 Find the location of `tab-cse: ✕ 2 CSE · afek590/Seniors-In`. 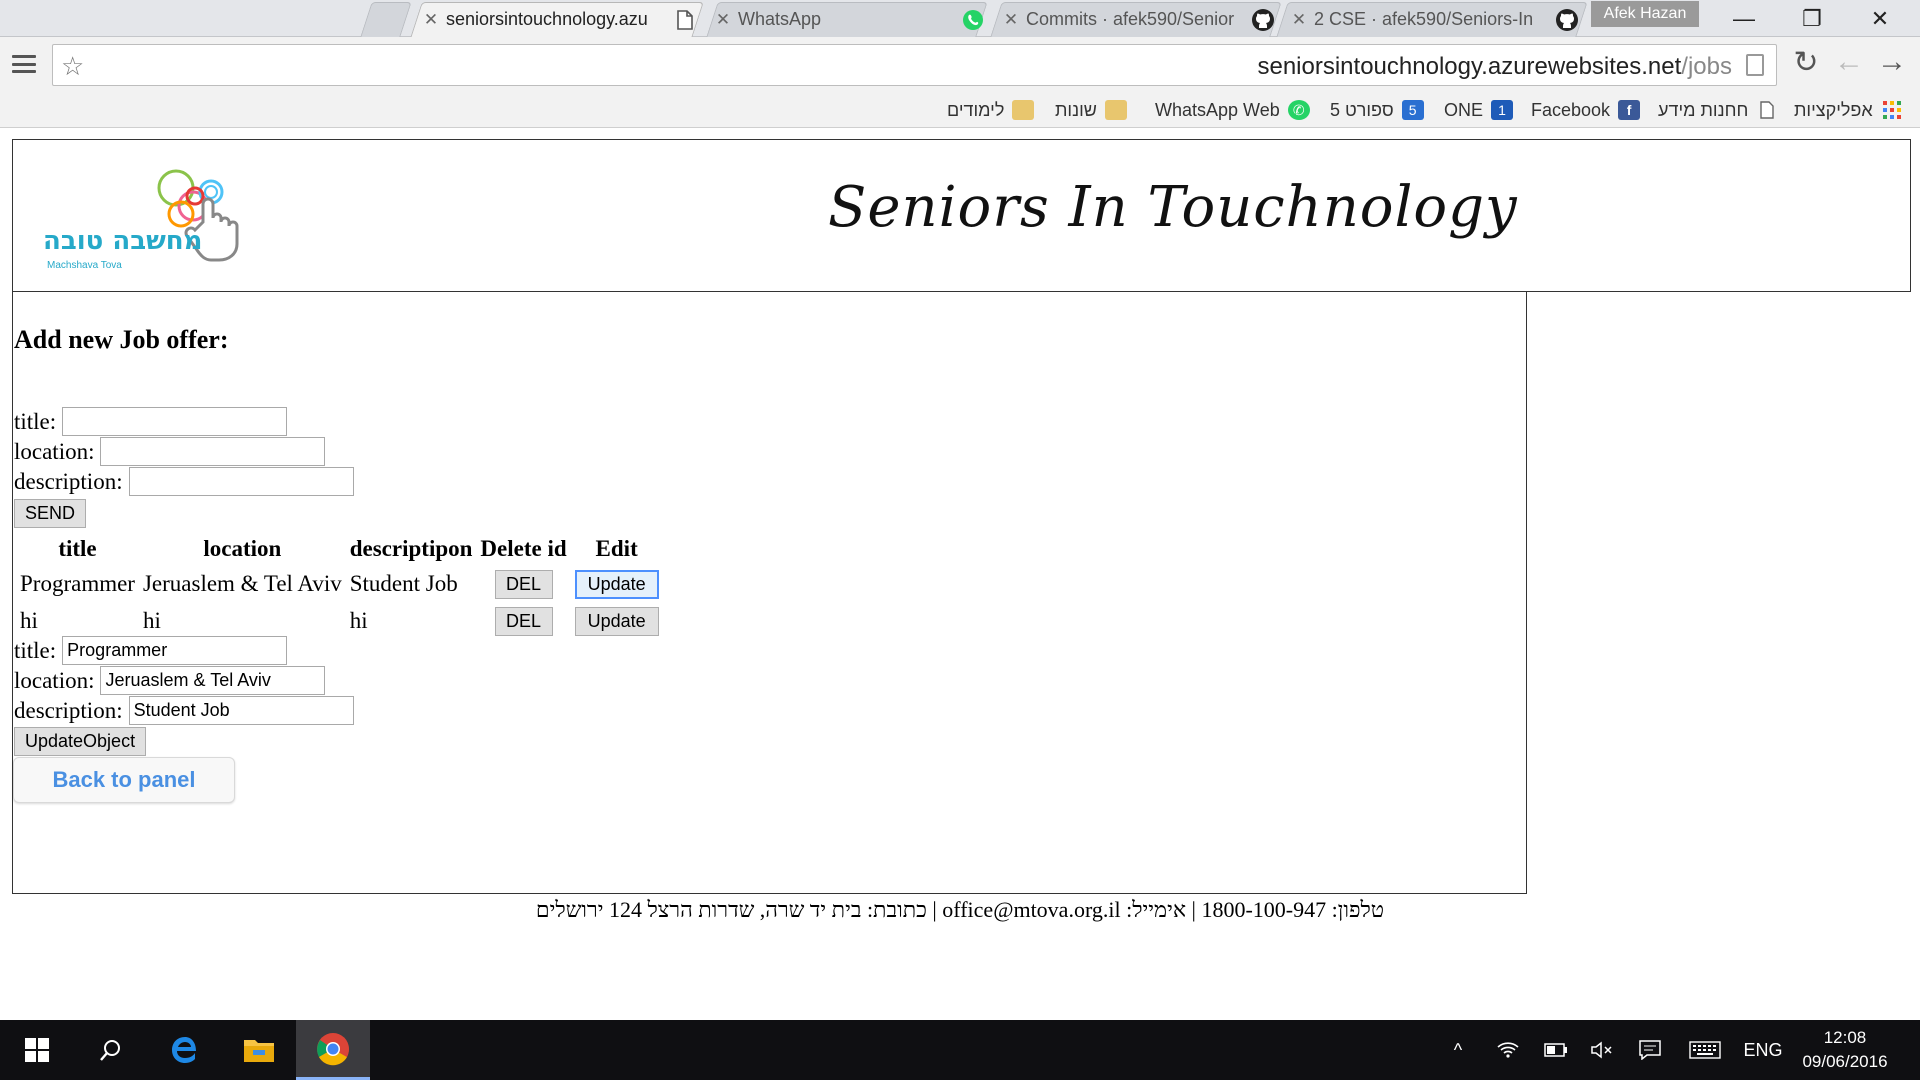

tab-cse: ✕ 2 CSE · afek590/Seniors-In is located at coordinates (1432, 19).